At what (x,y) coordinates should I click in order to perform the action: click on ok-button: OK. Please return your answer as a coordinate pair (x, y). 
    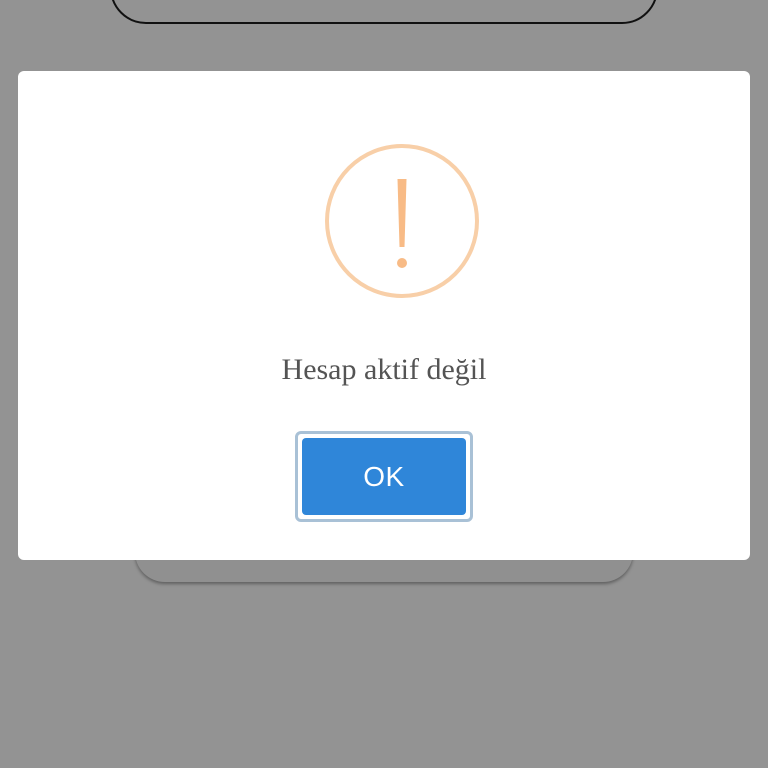
    Looking at the image, I should click on (384, 476).